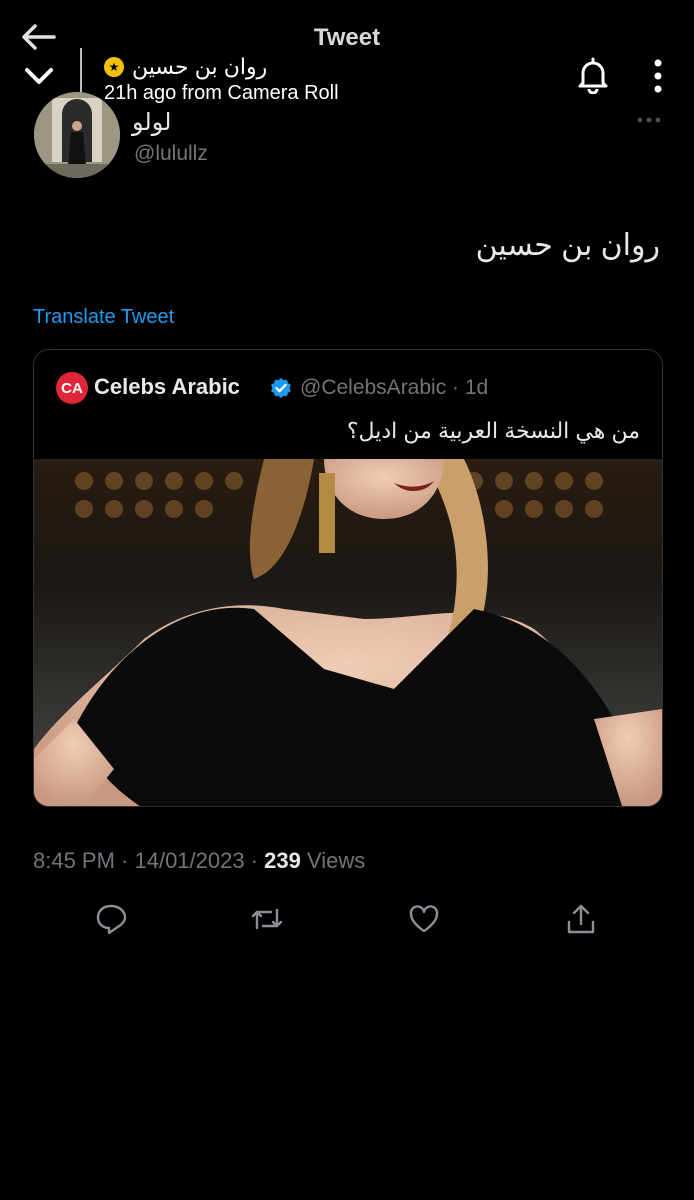 This screenshot has height=1200, width=694. Describe the element at coordinates (103, 317) in the screenshot. I see `translate-tweet-link: Translate Tweet` at that location.